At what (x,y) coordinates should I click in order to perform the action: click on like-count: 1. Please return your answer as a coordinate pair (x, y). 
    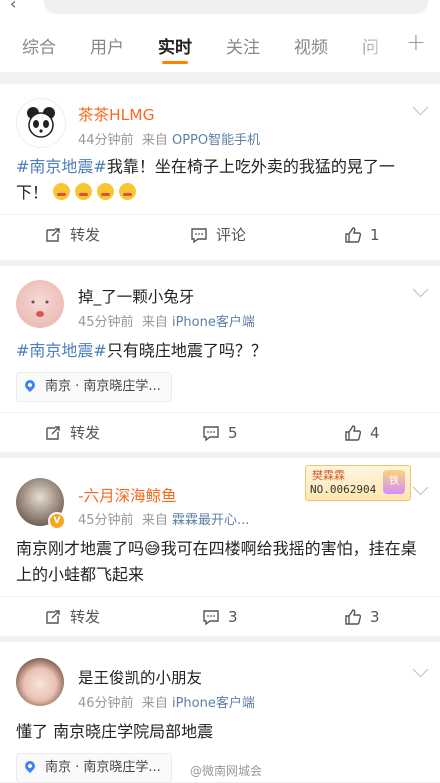
    Looking at the image, I should click on (375, 235).